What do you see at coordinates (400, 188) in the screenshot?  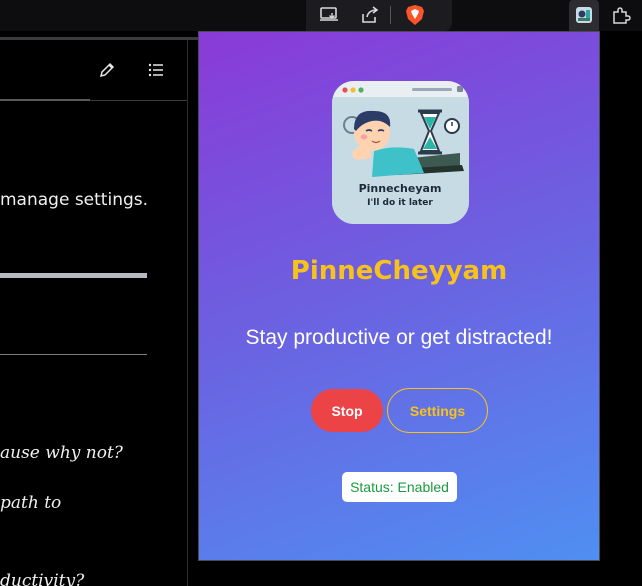 I see `logo-title: Pinnecheyam` at bounding box center [400, 188].